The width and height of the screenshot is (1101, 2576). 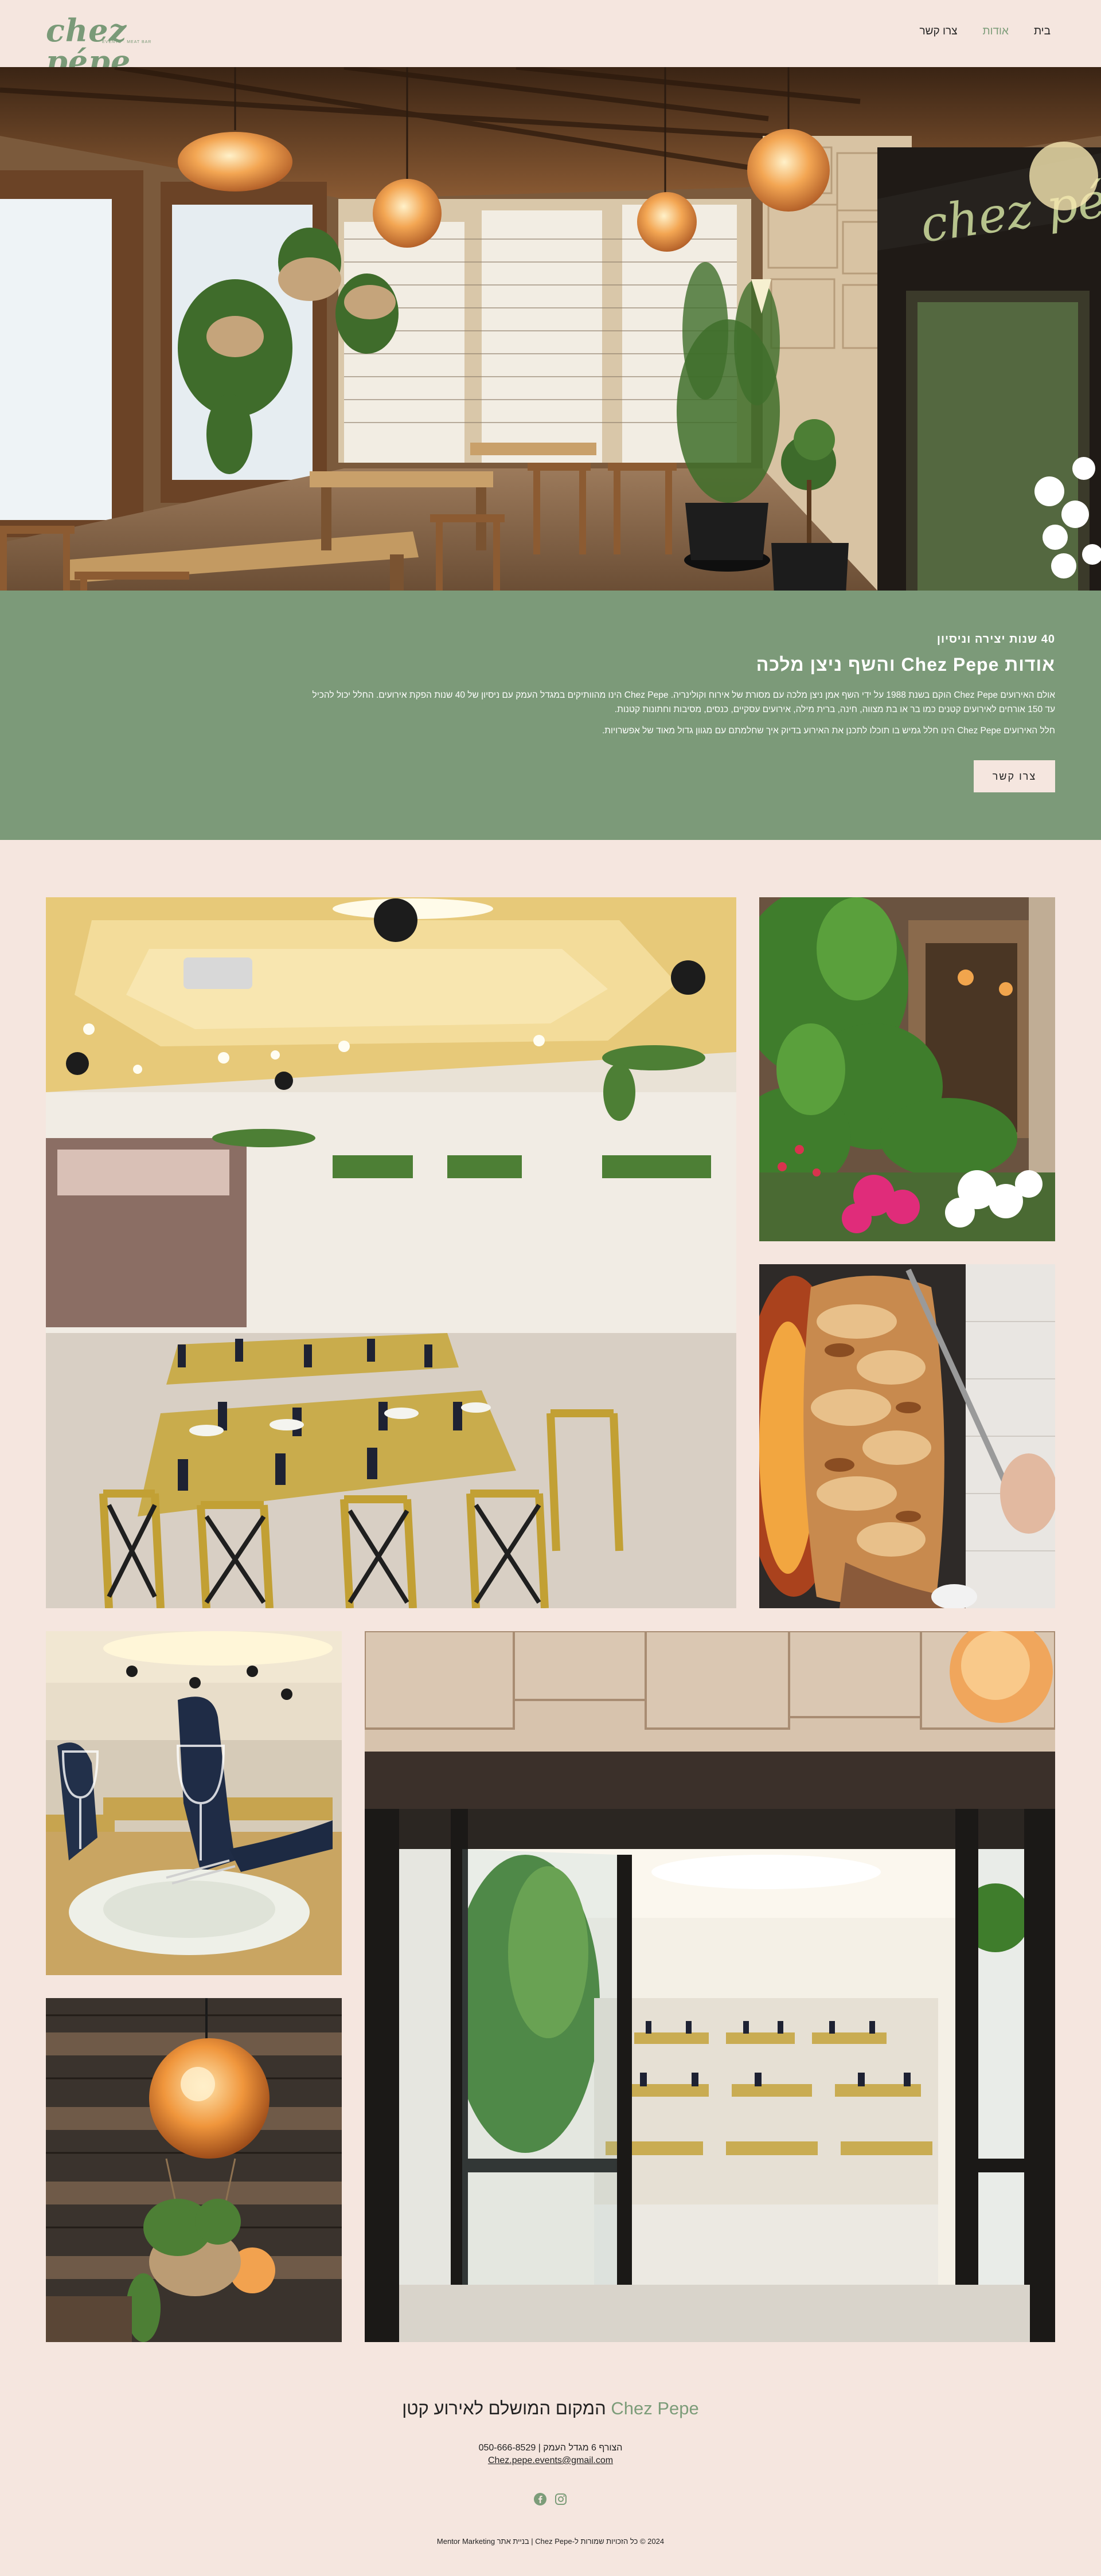 I want to click on gallery-image-table-setting, so click(x=194, y=1803).